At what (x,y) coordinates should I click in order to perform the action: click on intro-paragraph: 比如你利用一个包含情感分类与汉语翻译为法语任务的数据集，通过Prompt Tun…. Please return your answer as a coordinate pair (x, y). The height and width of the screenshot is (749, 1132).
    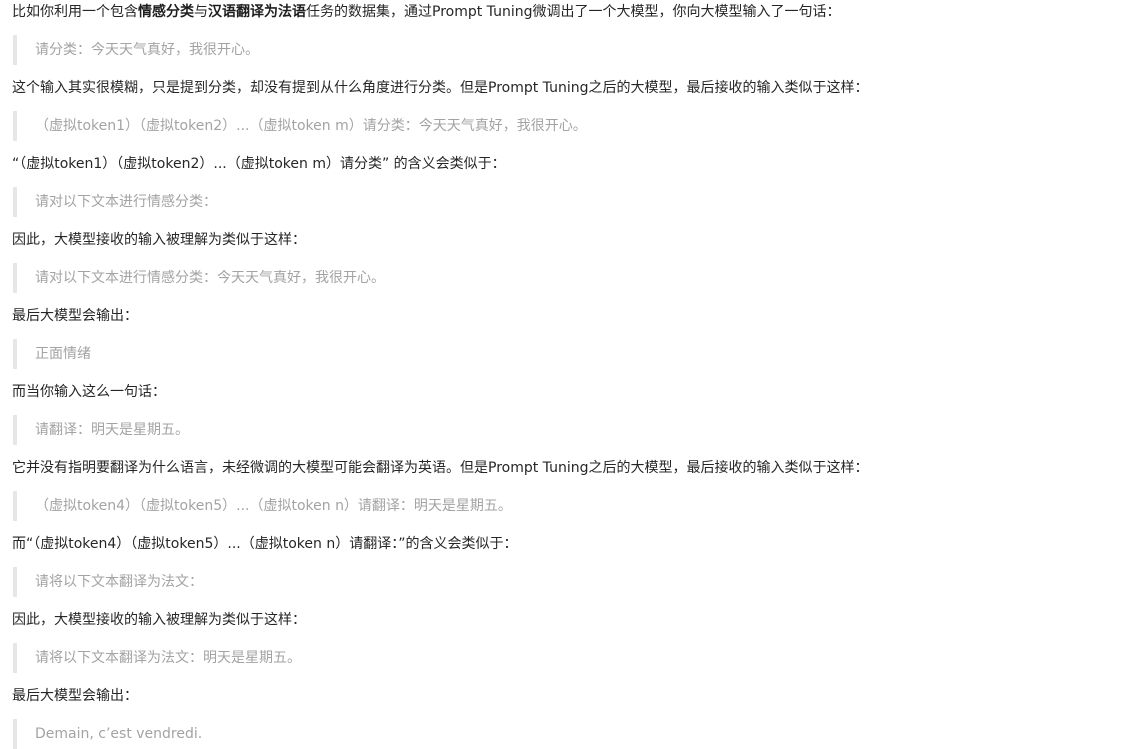
    Looking at the image, I should click on (572, 12).